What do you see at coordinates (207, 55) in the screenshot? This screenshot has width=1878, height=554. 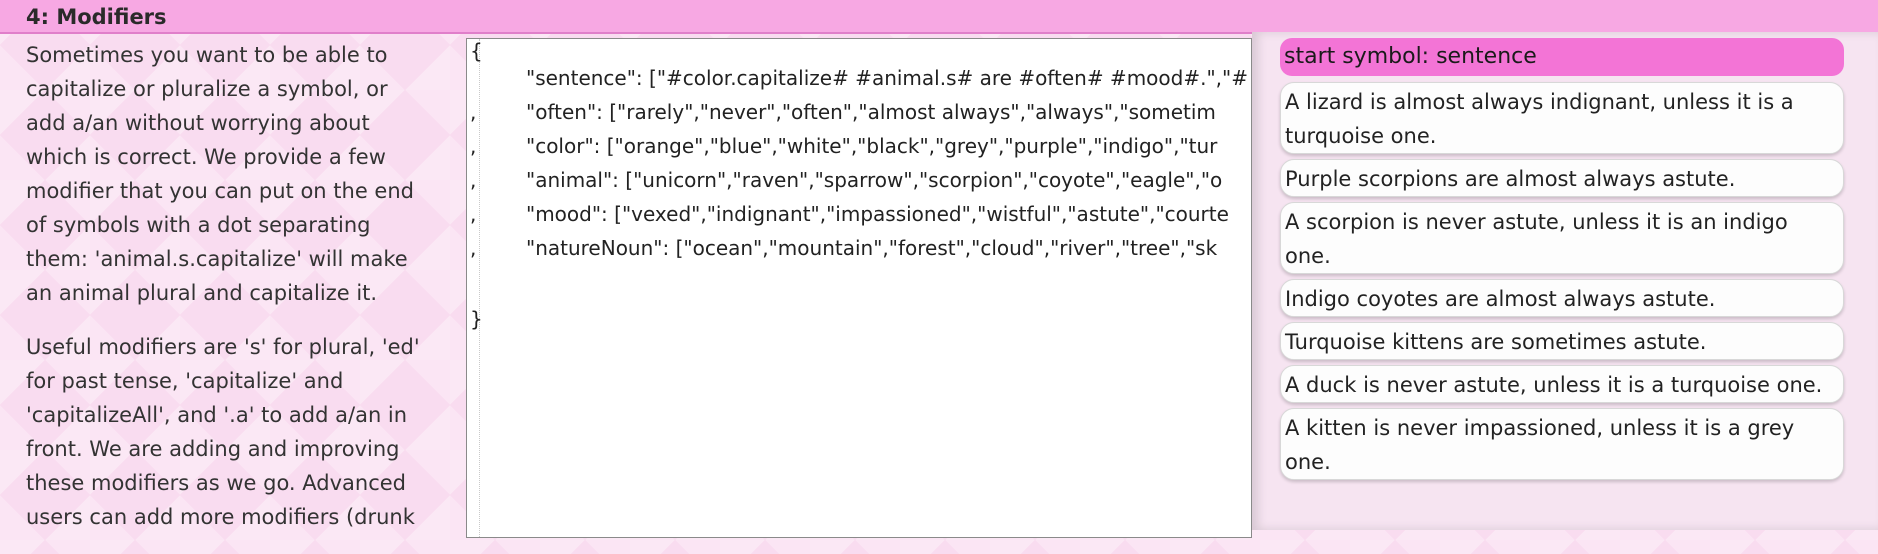 I see `description-line: Sometimes you want to be able to` at bounding box center [207, 55].